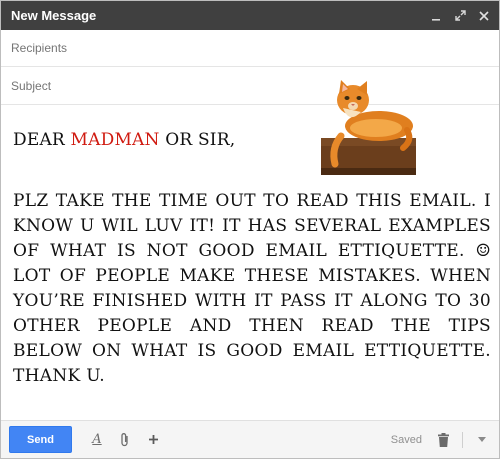 The image size is (500, 459). I want to click on greeting-highlight: MADMAN, so click(115, 140).